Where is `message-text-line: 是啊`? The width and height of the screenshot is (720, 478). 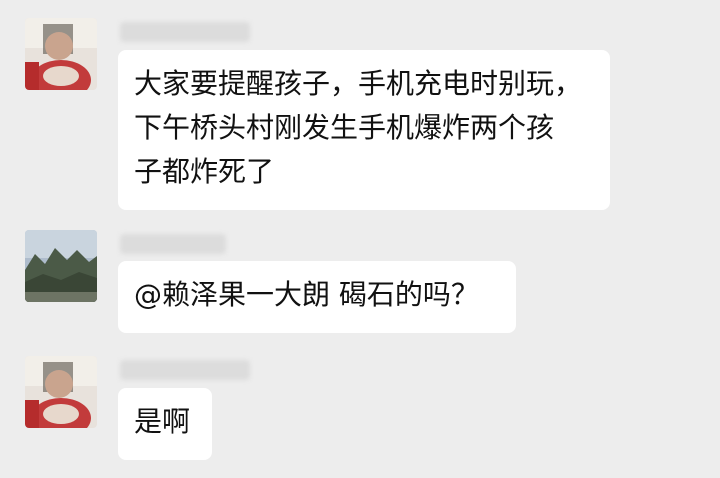 message-text-line: 是啊 is located at coordinates (162, 421).